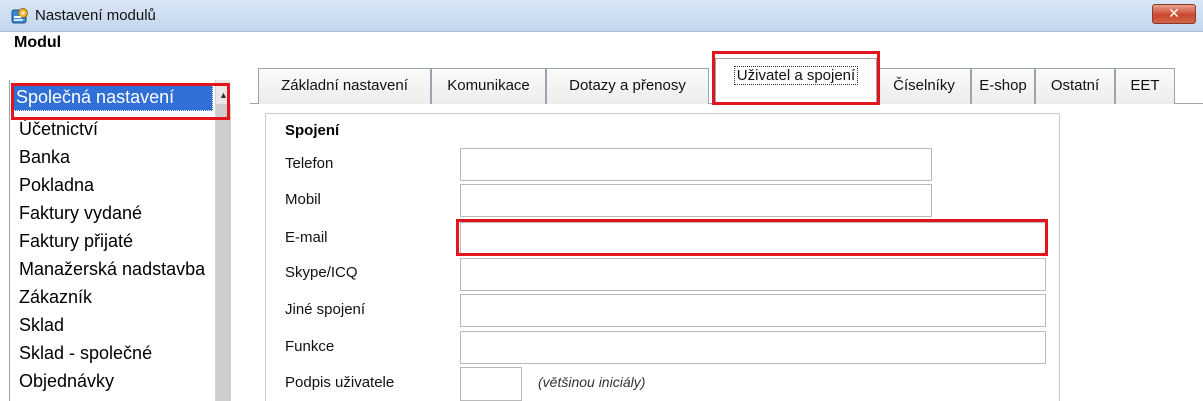 The width and height of the screenshot is (1203, 401). What do you see at coordinates (85, 353) in the screenshot?
I see `module-item-sklad-spolecne: Sklad - společné` at bounding box center [85, 353].